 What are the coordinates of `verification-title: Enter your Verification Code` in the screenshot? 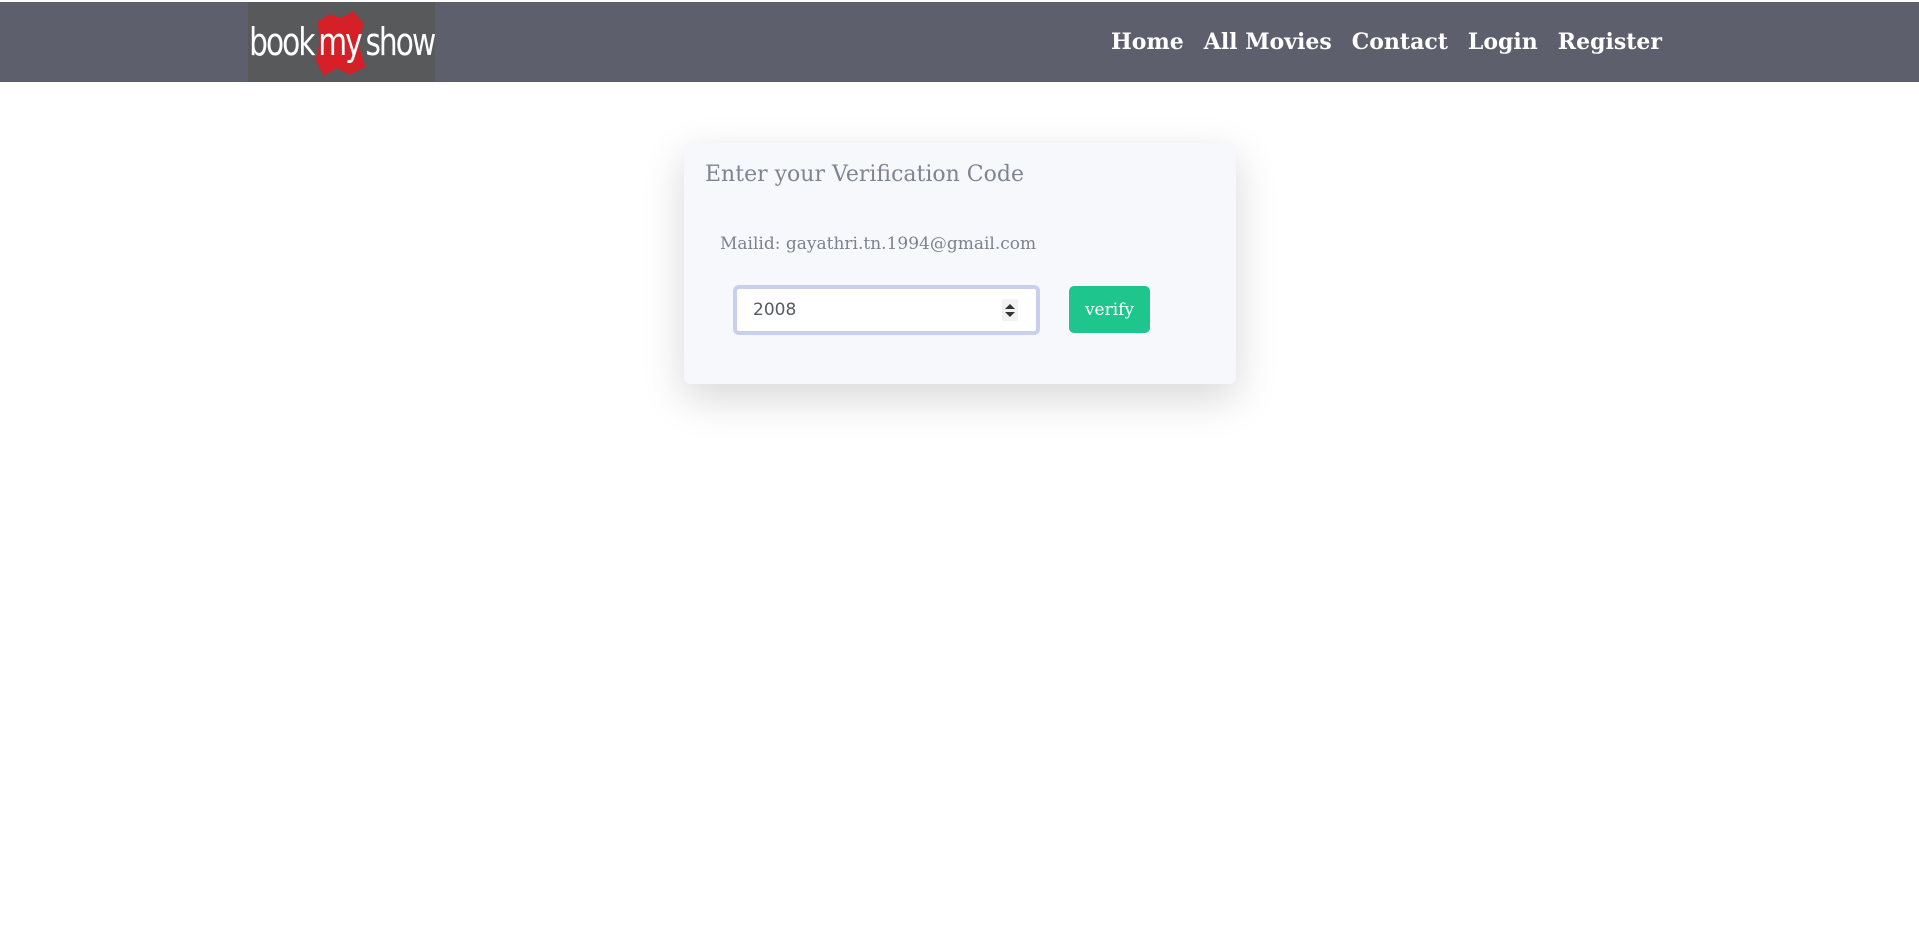 It's located at (864, 174).